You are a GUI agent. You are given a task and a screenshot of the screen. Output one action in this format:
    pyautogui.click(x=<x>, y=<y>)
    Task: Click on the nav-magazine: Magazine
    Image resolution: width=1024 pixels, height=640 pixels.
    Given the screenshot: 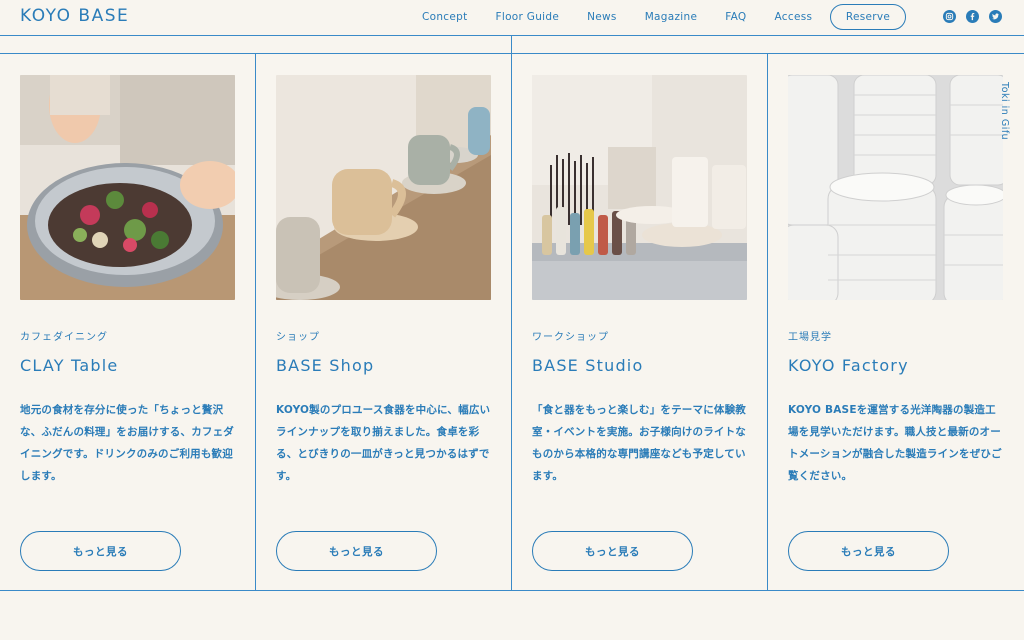 What is the action you would take?
    pyautogui.click(x=671, y=17)
    